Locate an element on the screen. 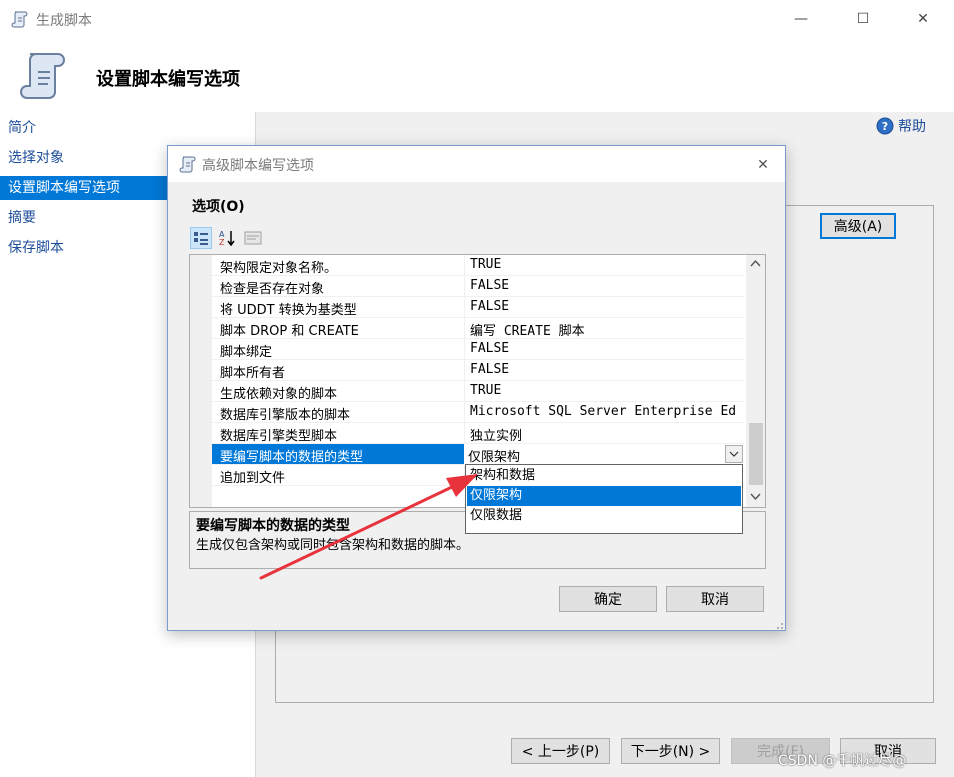  description-title: 要编写脚本的数据的类型 is located at coordinates (273, 526).